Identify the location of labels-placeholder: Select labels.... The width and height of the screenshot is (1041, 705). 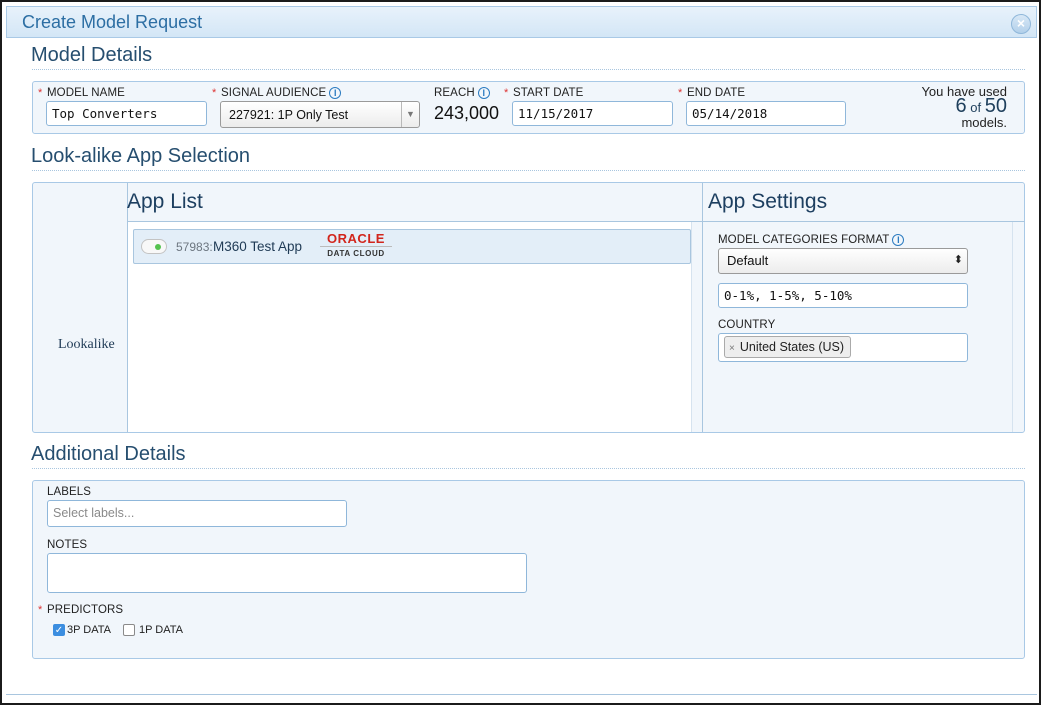
(94, 513).